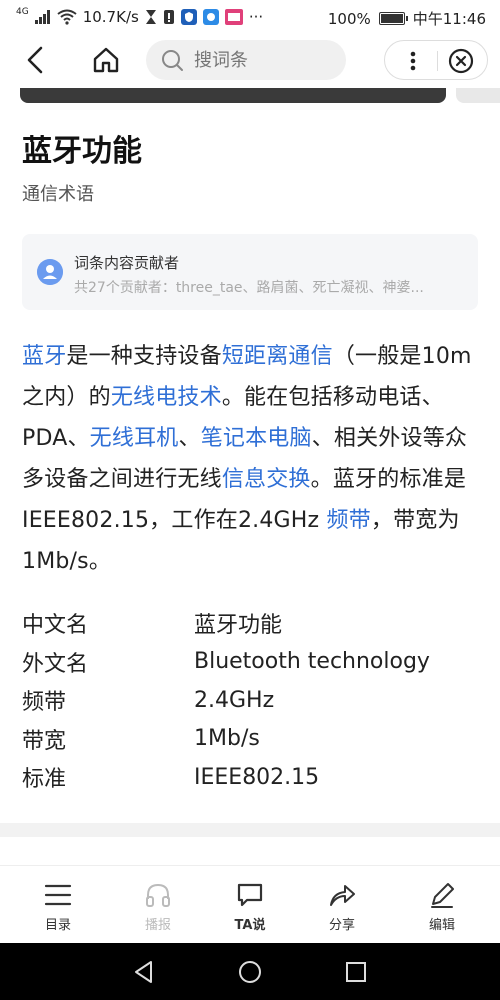 This screenshot has width=500, height=1000. I want to click on top-nav, so click(250, 61).